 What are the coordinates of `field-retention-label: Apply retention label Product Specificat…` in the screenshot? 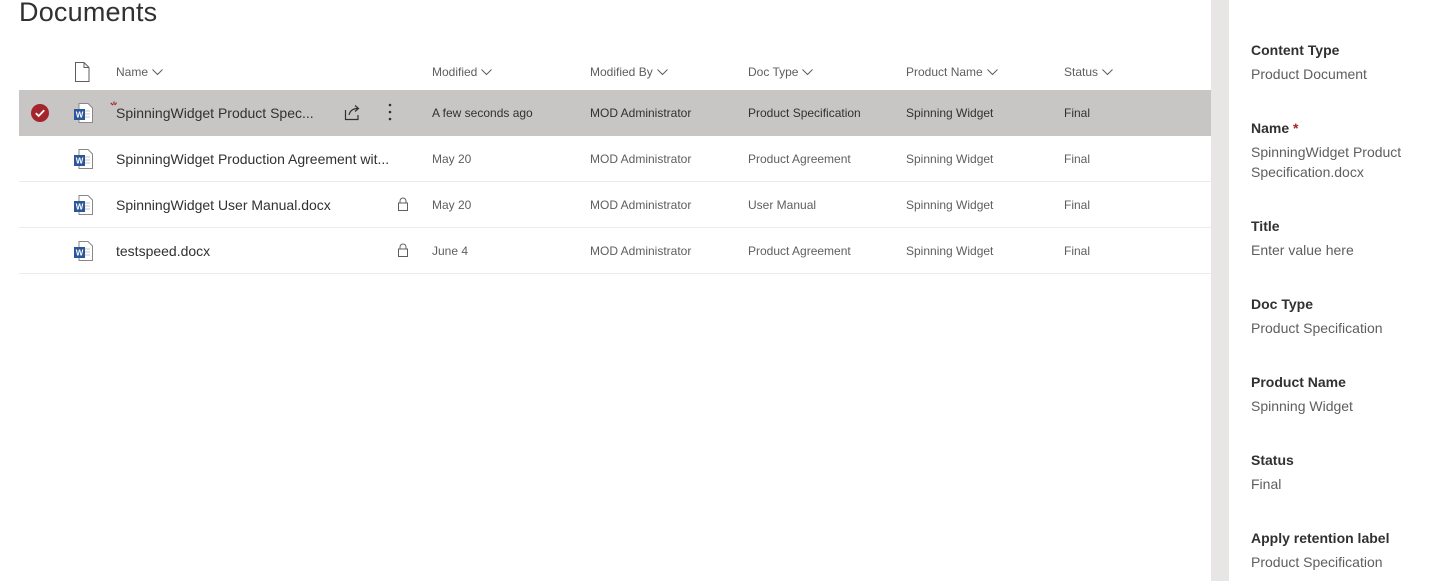 It's located at (1340, 550).